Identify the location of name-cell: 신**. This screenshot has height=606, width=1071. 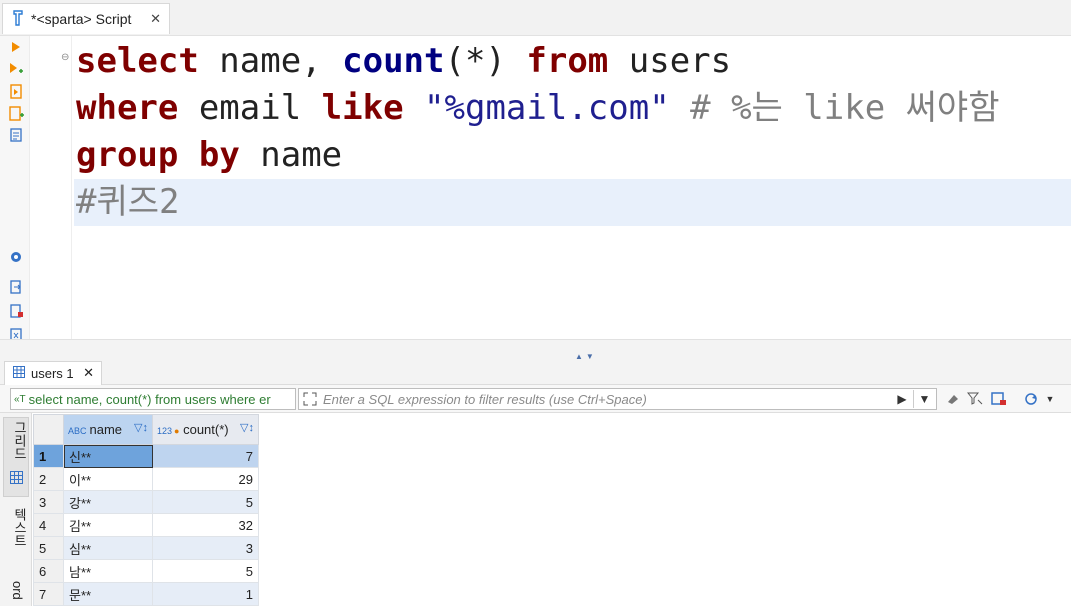
(108, 456).